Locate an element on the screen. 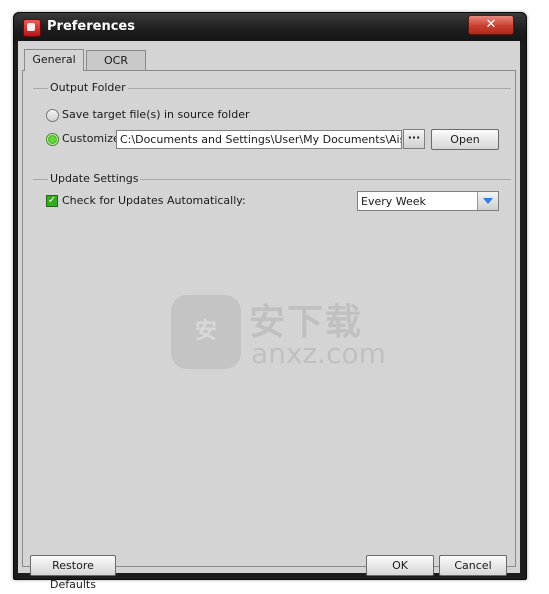 The height and width of the screenshot is (594, 549). update-settings-heading: Update Settings is located at coordinates (94, 178).